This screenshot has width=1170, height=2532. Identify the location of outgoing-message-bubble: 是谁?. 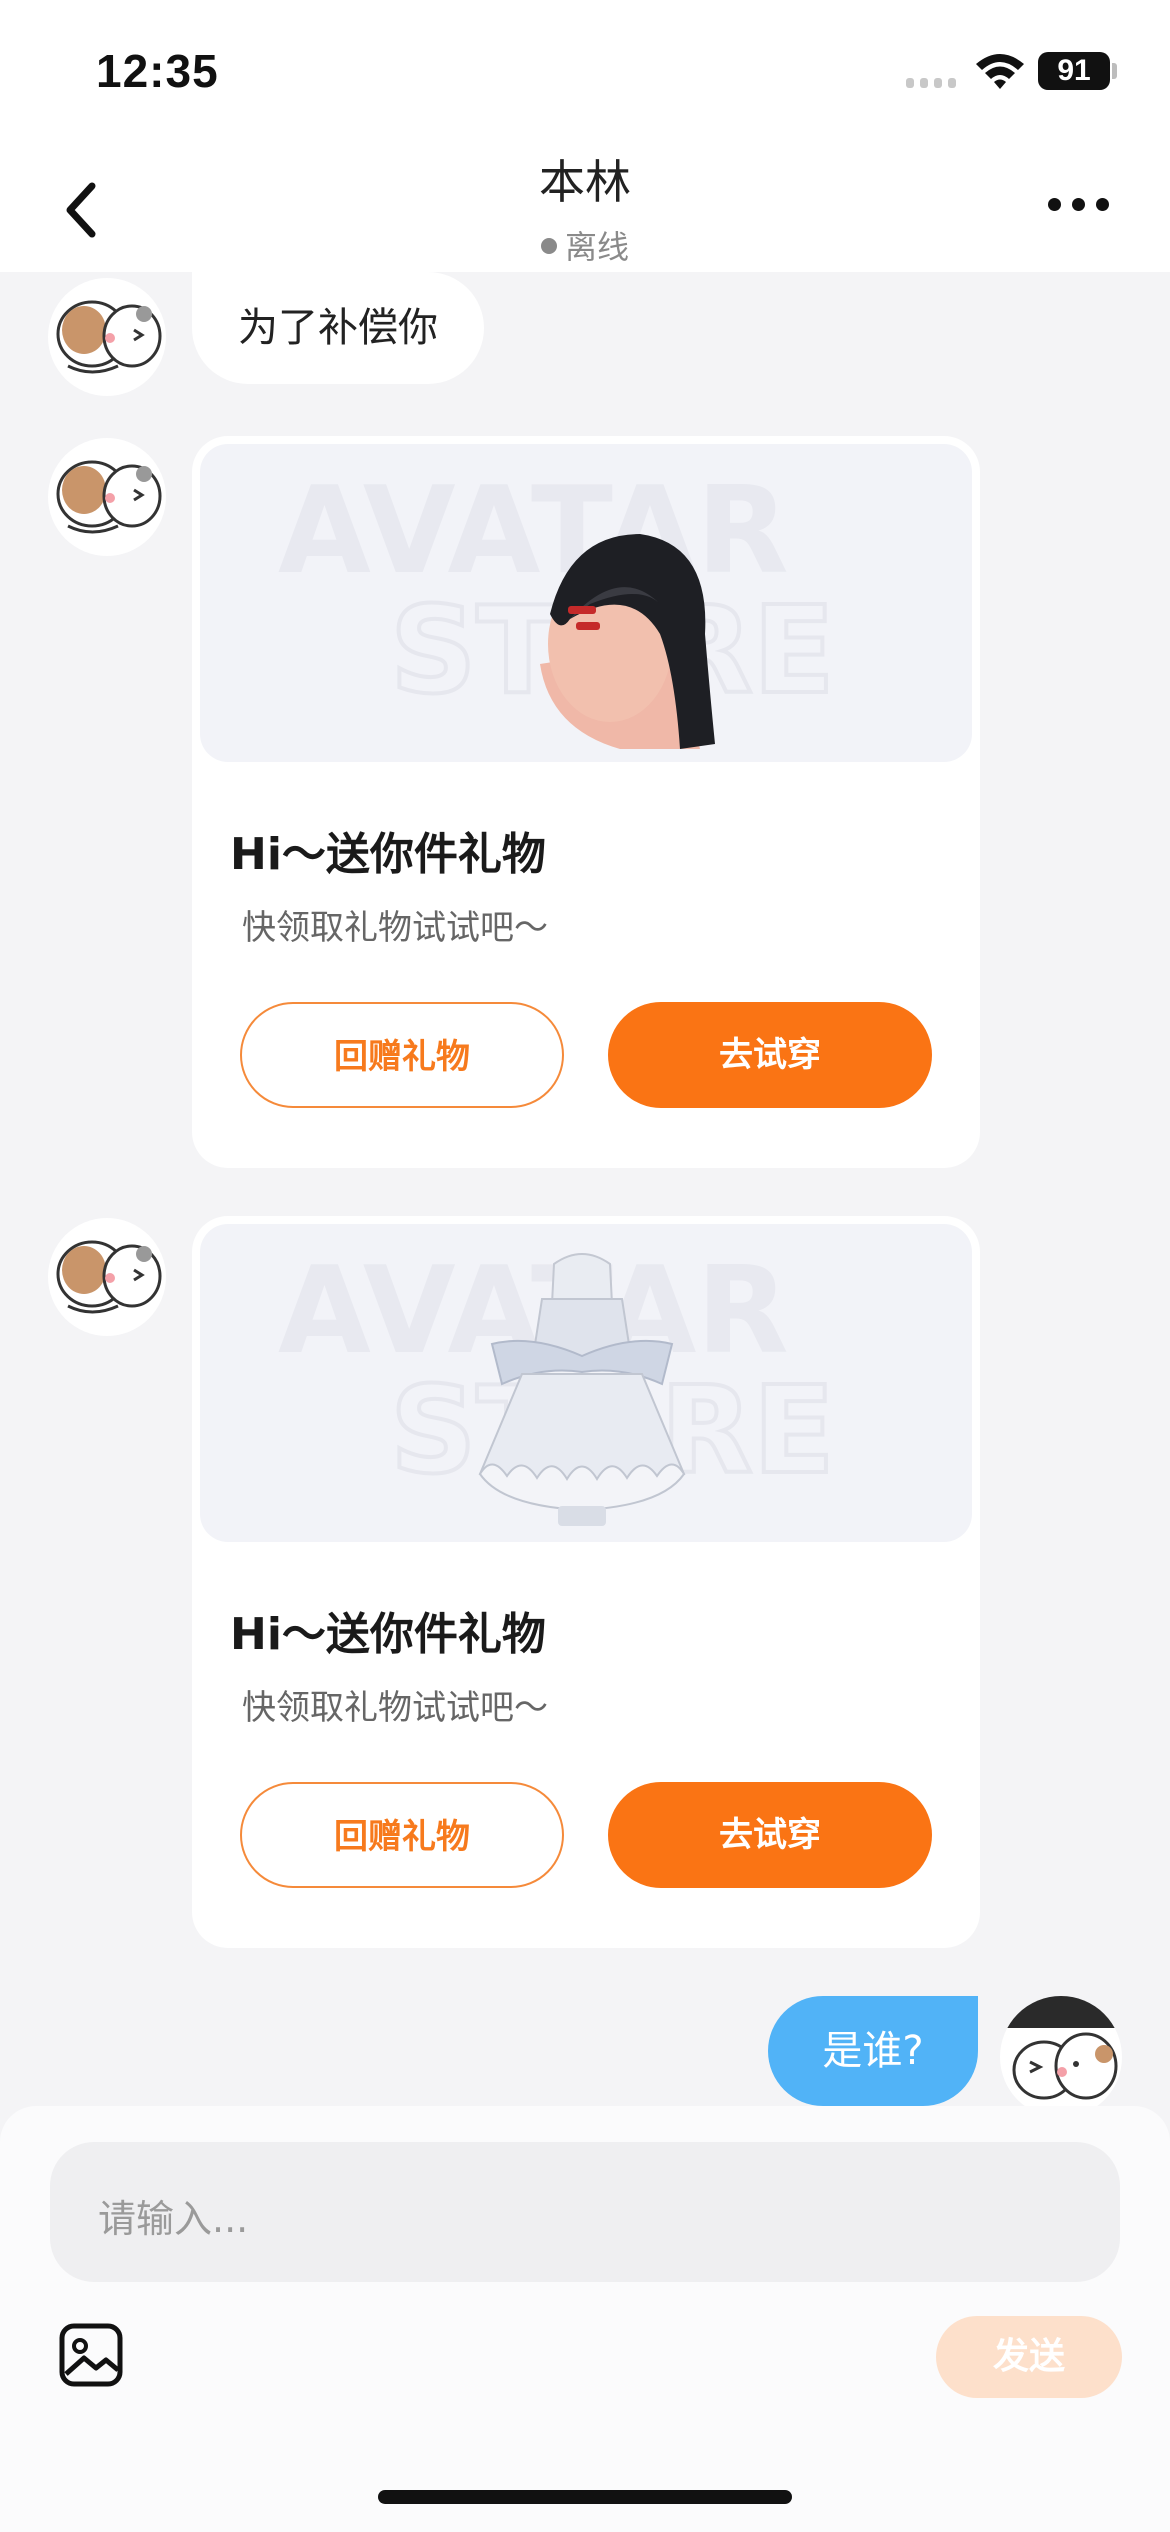
(873, 2051).